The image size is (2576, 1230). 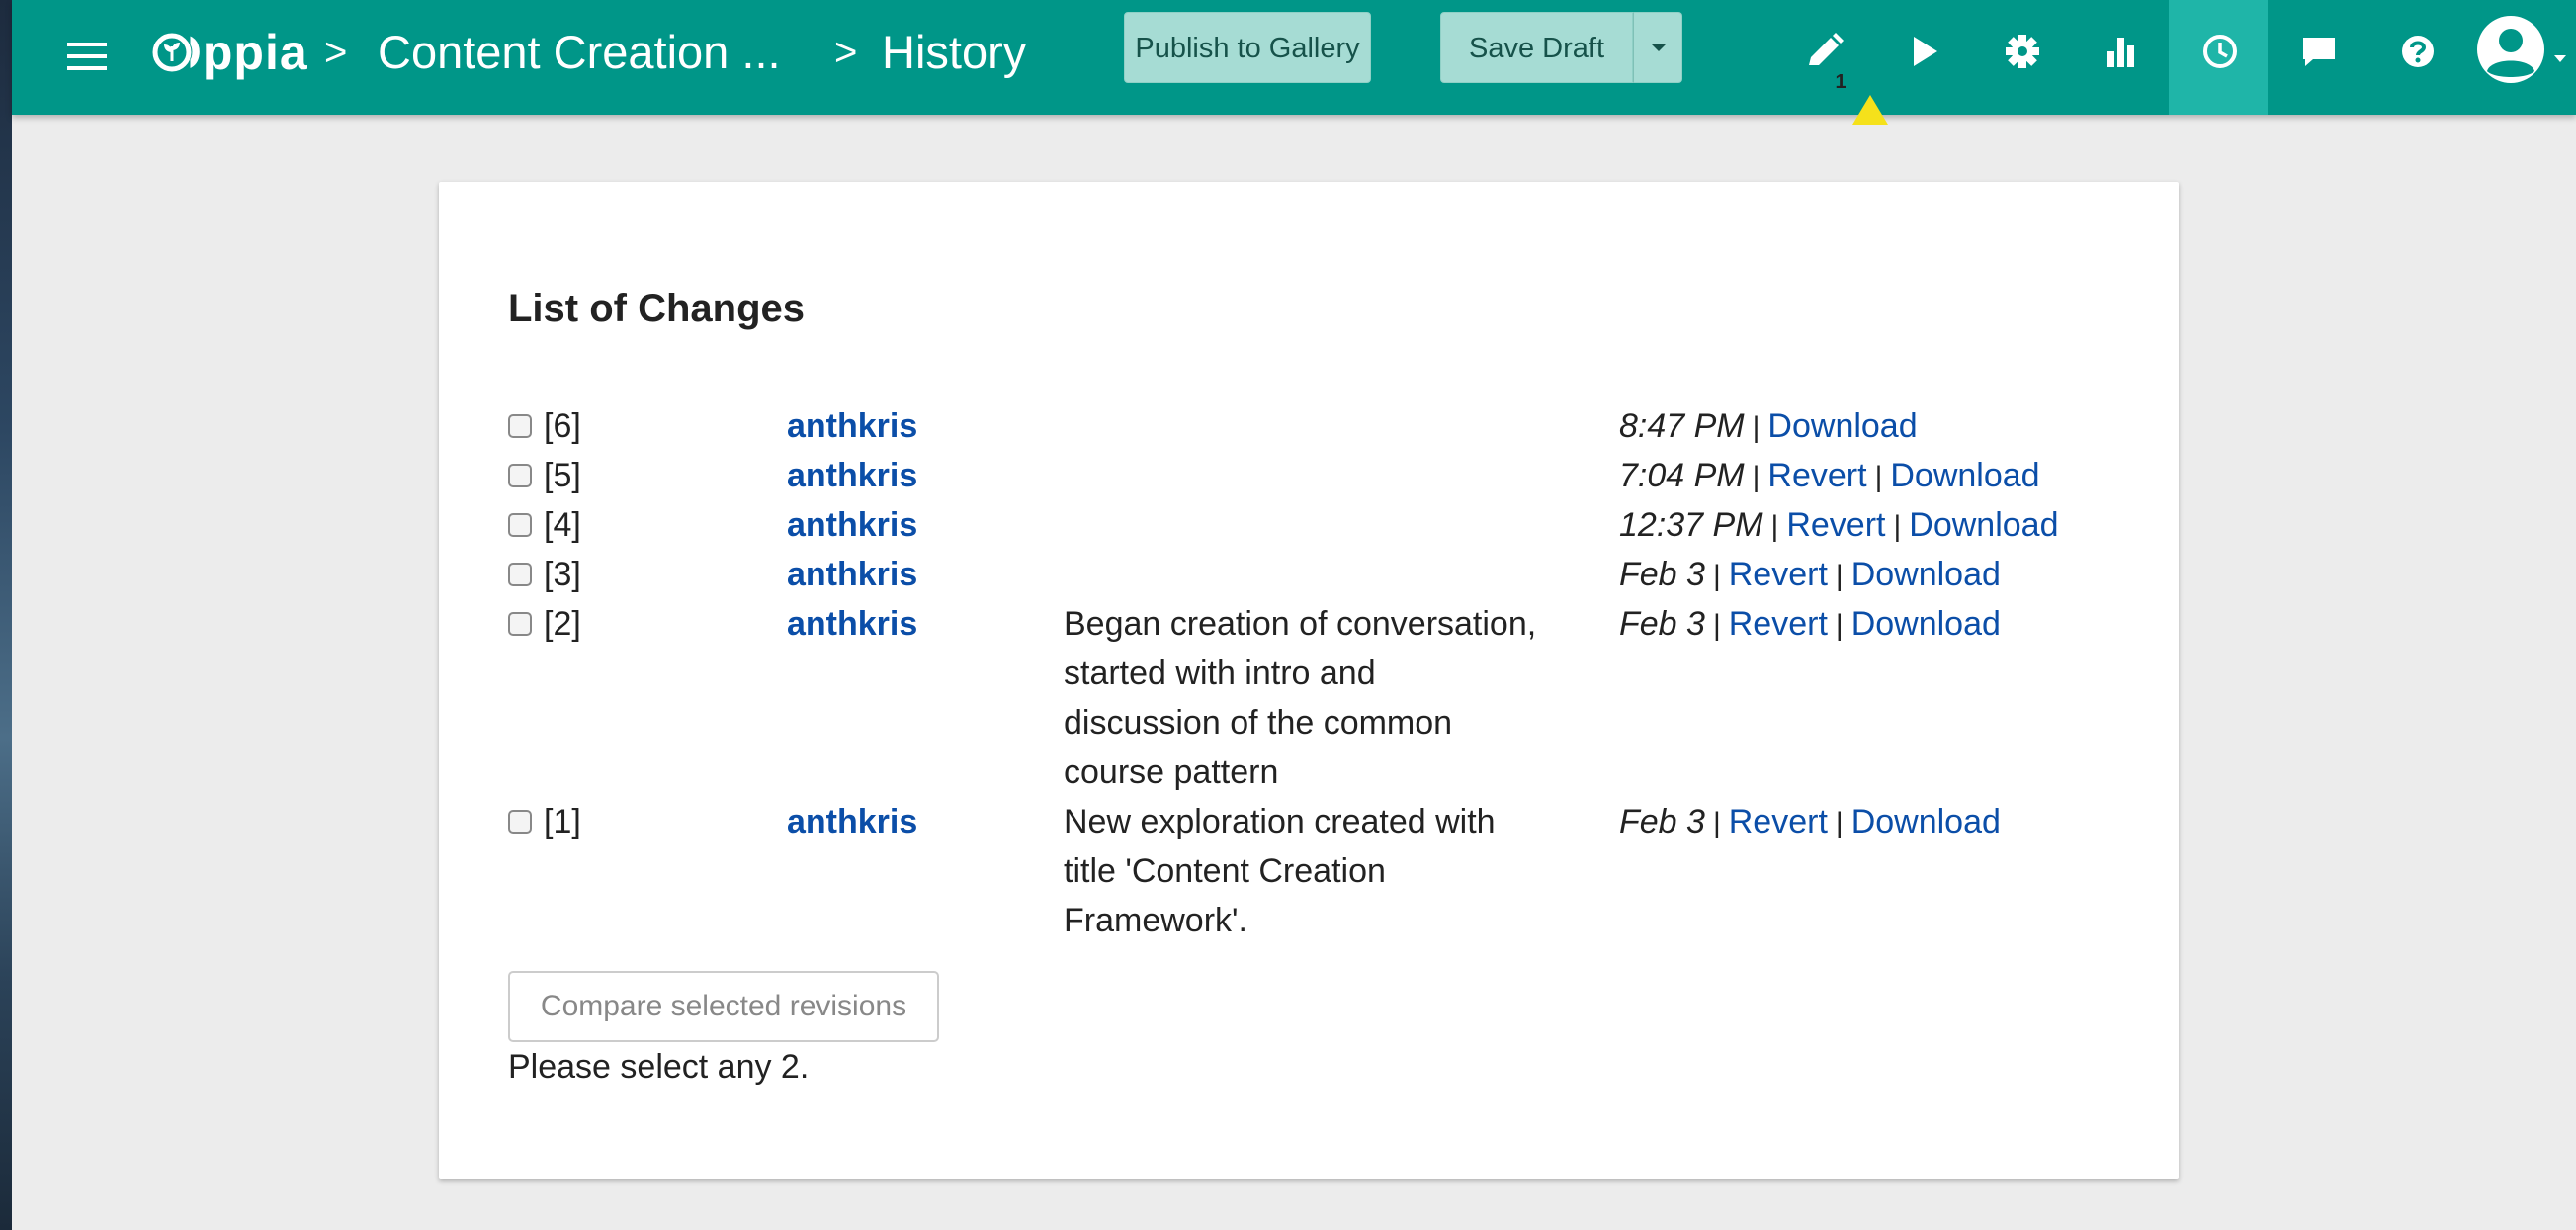 What do you see at coordinates (172, 53) in the screenshot?
I see `oppia-logo-icon` at bounding box center [172, 53].